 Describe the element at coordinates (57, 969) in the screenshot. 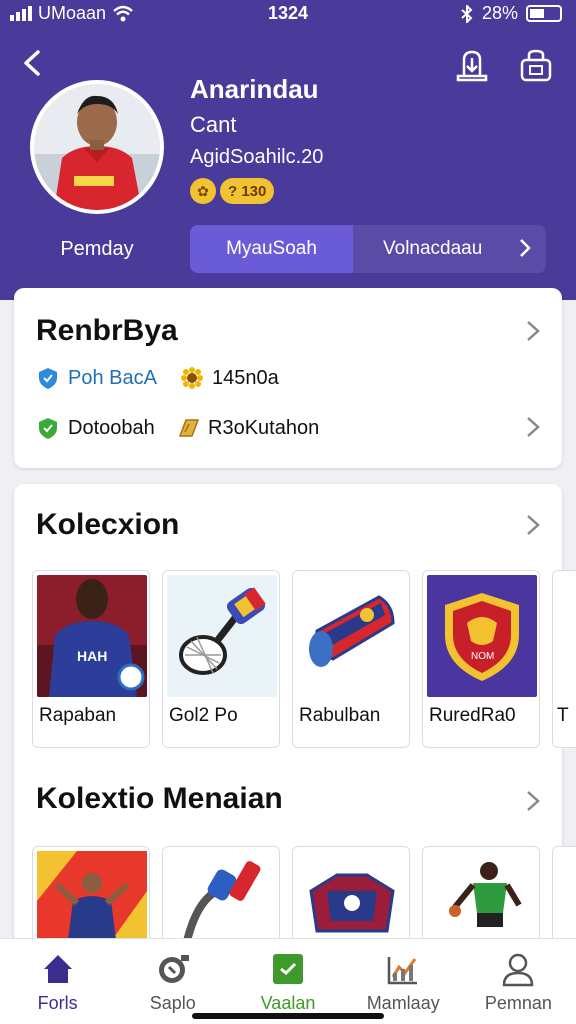

I see `home-icon` at that location.